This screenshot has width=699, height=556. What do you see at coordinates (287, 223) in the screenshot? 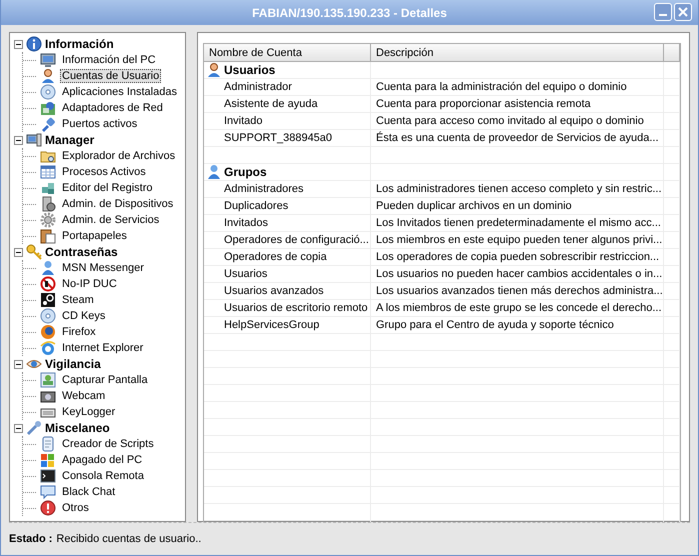
I see `table-cell: Invitados` at bounding box center [287, 223].